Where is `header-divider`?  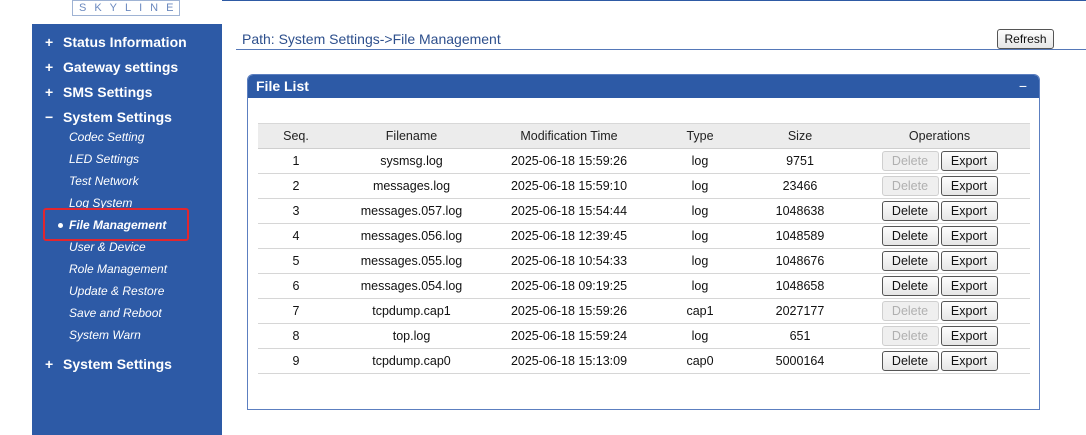 header-divider is located at coordinates (654, 0).